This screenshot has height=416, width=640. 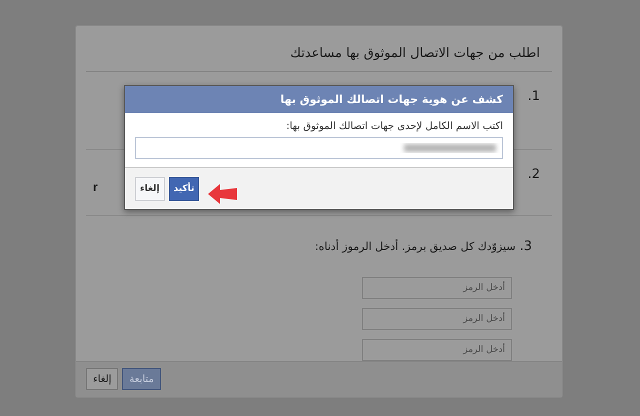 I want to click on dialog-title: كشف عن هوية جهات اتصالك الموثوق بها, so click(x=319, y=99).